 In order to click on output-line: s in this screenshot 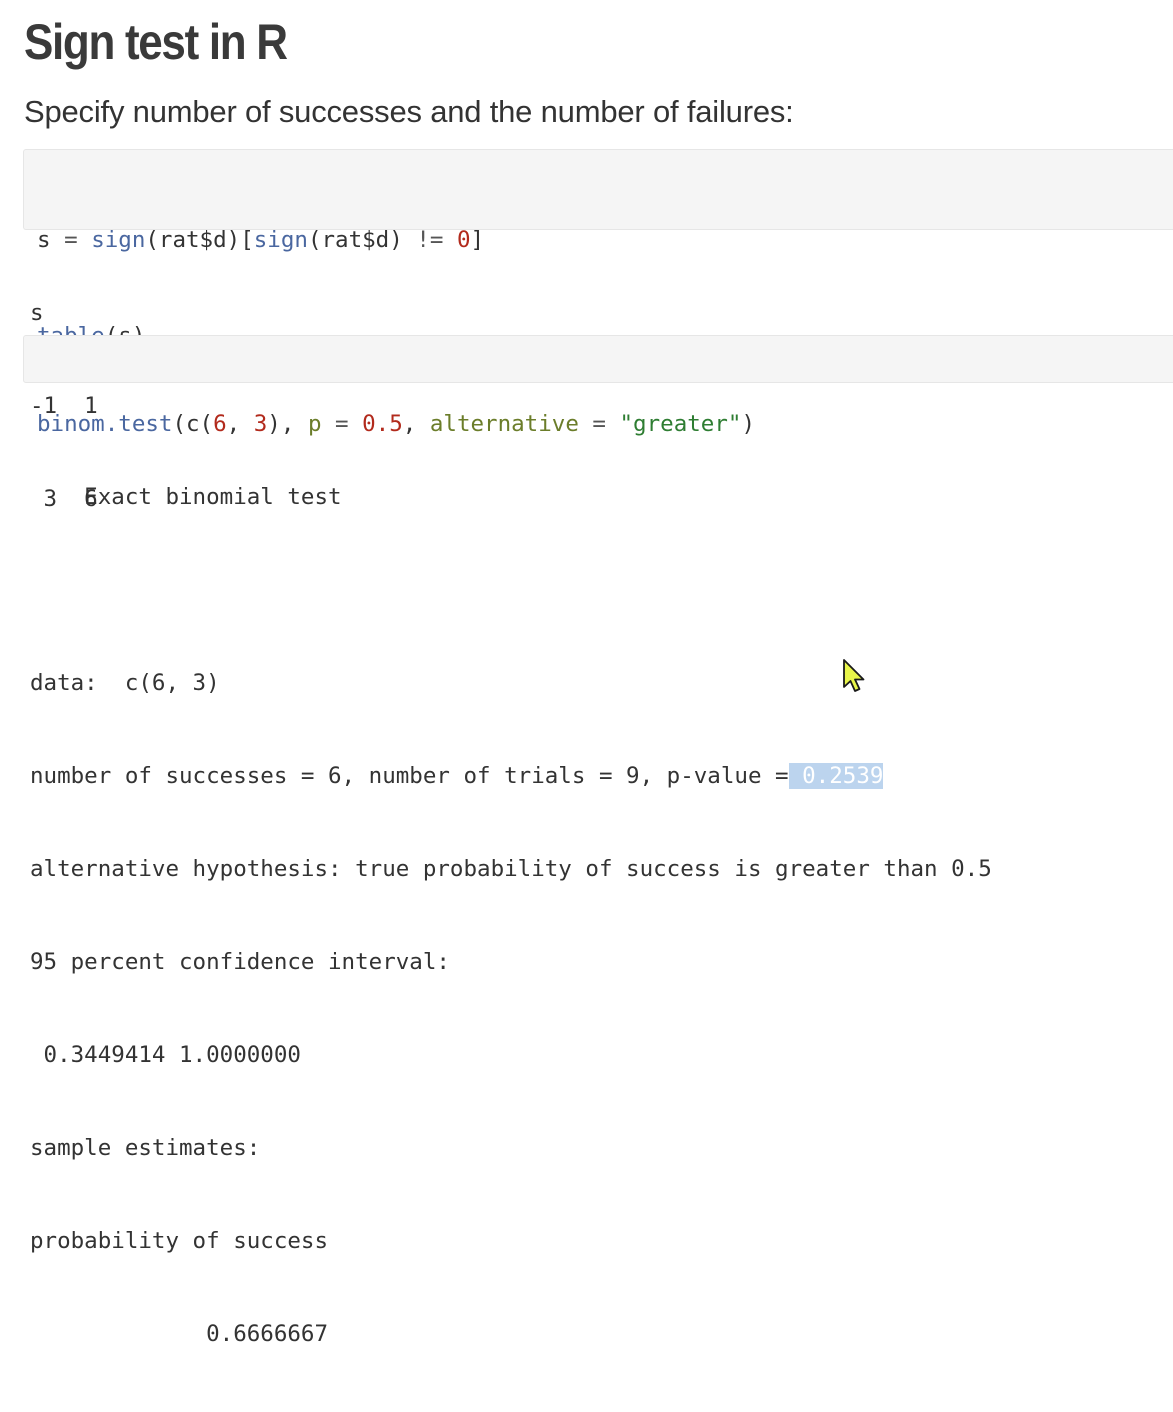, I will do `click(37, 313)`.